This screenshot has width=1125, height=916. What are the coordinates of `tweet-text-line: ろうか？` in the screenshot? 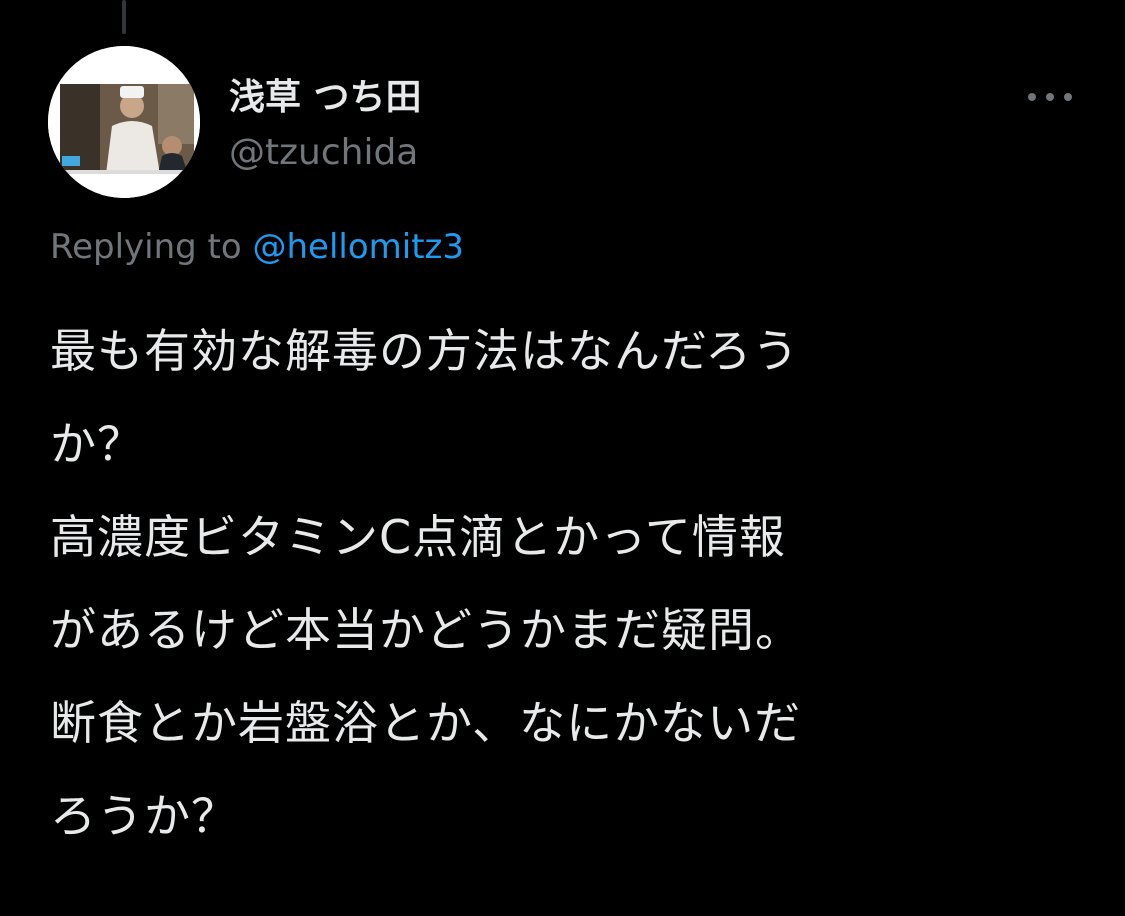 It's located at (144, 816).